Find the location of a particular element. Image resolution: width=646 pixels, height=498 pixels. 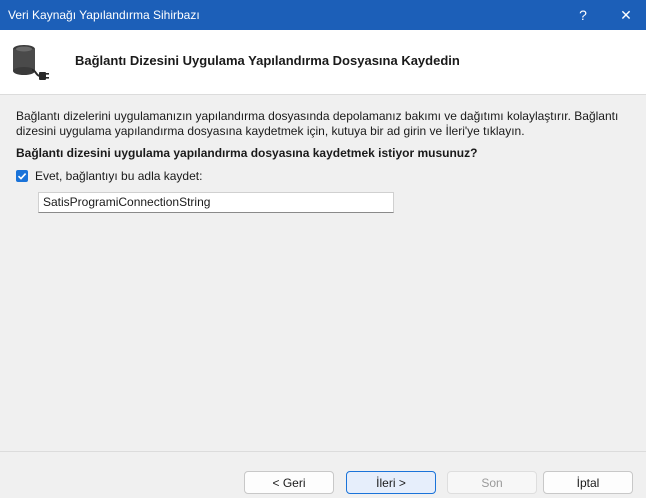

save-connection-label: Evet, bağlantıyı bu adla kaydet: is located at coordinates (119, 176).